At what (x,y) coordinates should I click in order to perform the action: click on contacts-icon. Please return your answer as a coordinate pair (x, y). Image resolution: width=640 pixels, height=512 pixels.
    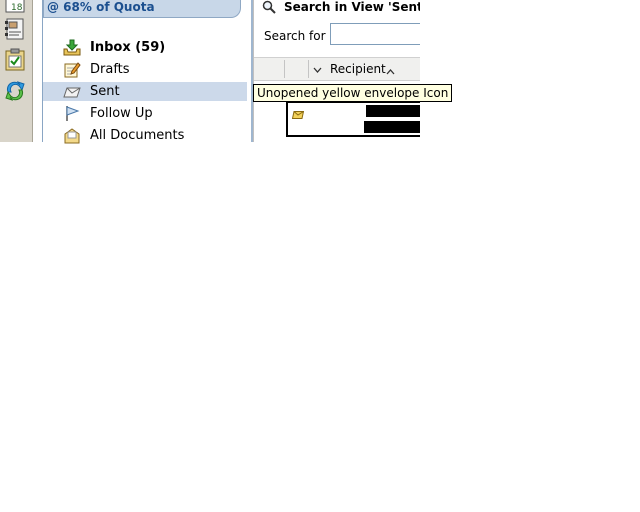
    Looking at the image, I should click on (15, 29).